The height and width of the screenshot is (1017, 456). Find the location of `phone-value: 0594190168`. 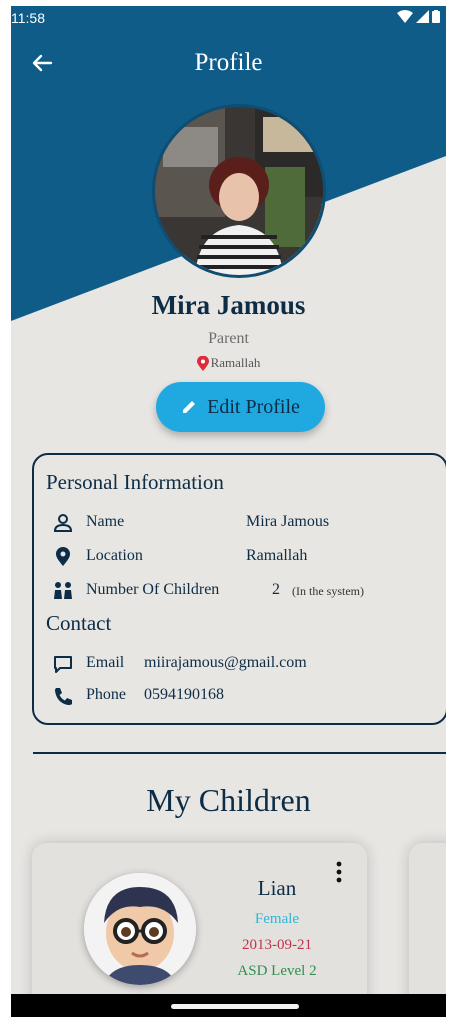

phone-value: 0594190168 is located at coordinates (184, 695).